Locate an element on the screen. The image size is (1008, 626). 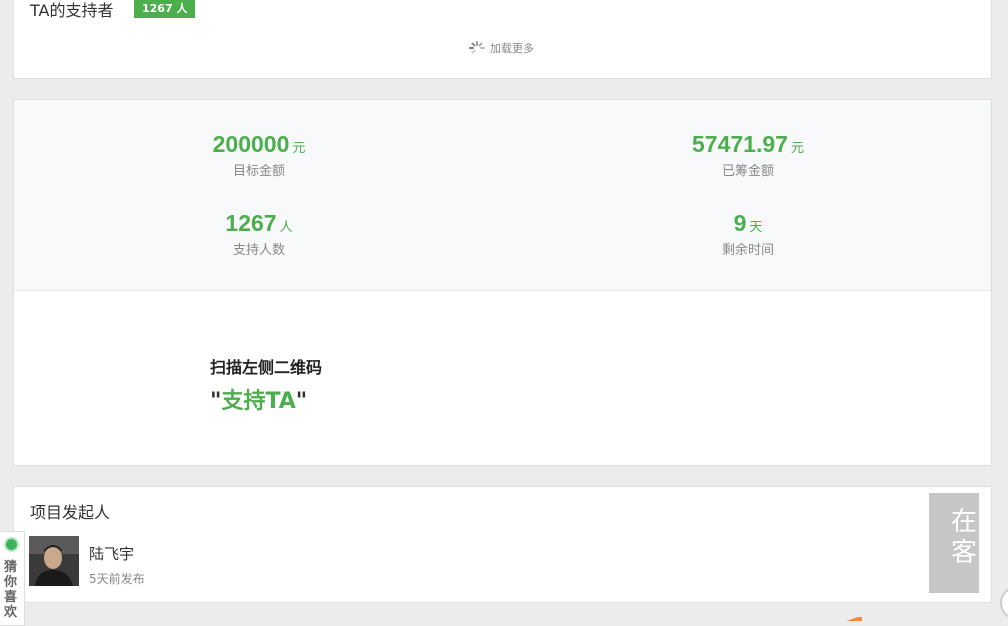
stat-days-label: 剩余时间 is located at coordinates (747, 250).